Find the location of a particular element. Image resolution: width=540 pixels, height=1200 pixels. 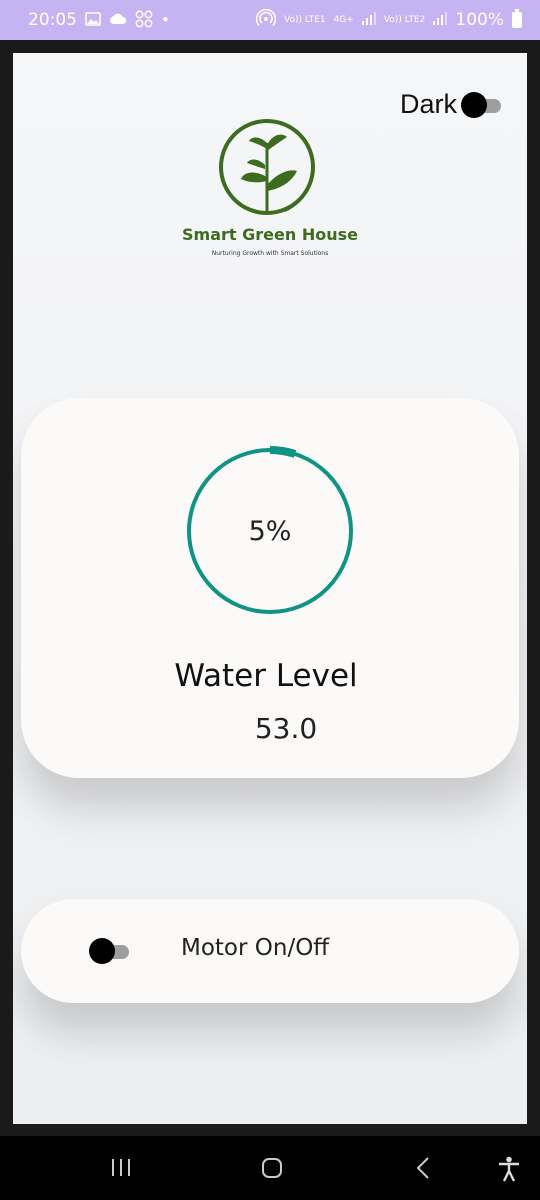

home-icon is located at coordinates (272, 1170).